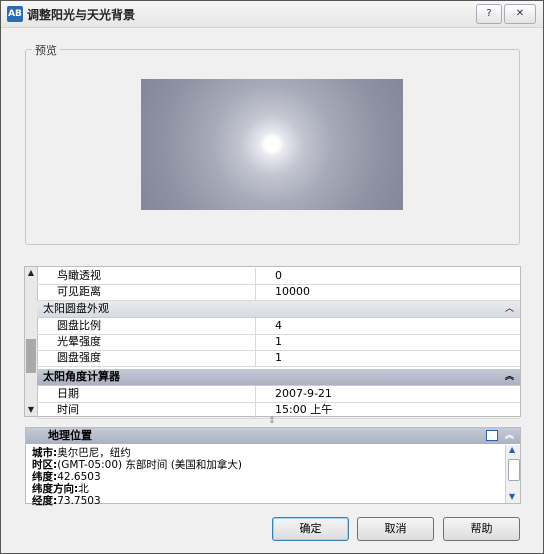 The width and height of the screenshot is (544, 554). Describe the element at coordinates (137, 453) in the screenshot. I see `geo-line-city: 城市:奥尔巴尼，纽约` at that location.